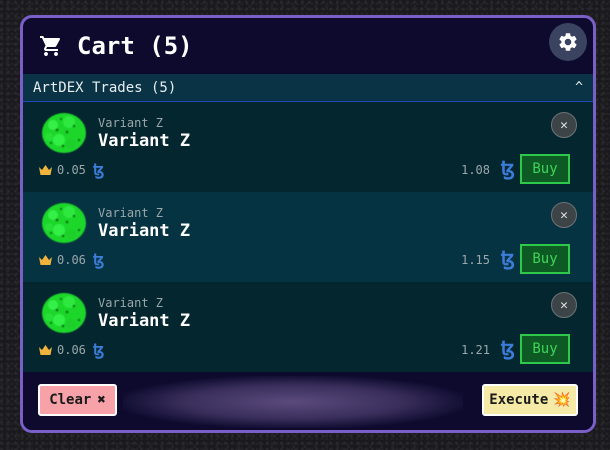 The image size is (610, 450). What do you see at coordinates (71, 170) in the screenshot?
I see `royalty-value: 0.05` at bounding box center [71, 170].